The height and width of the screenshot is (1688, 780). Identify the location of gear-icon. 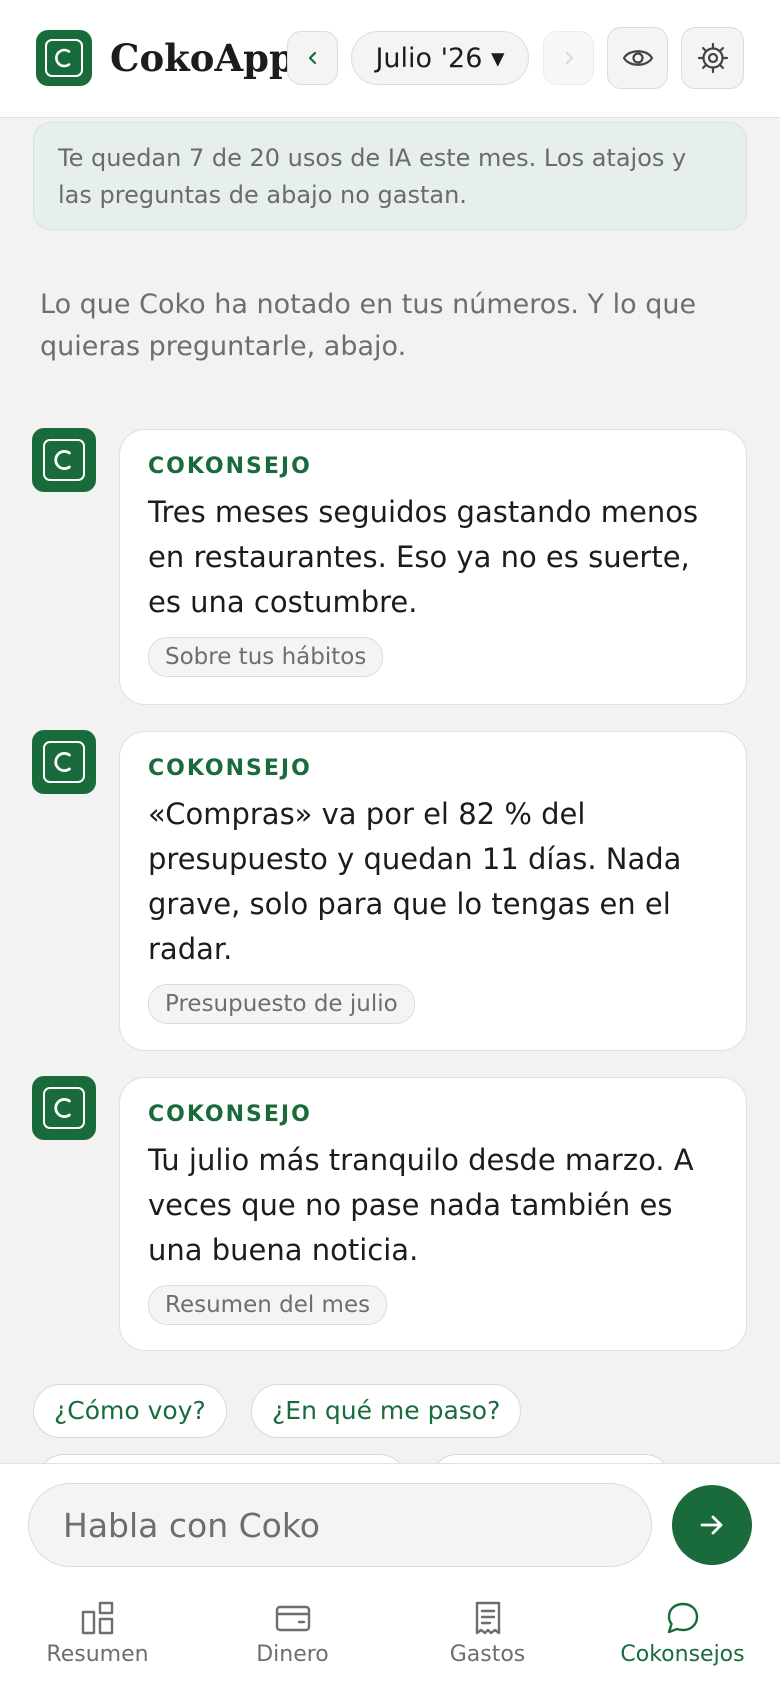
(712, 58).